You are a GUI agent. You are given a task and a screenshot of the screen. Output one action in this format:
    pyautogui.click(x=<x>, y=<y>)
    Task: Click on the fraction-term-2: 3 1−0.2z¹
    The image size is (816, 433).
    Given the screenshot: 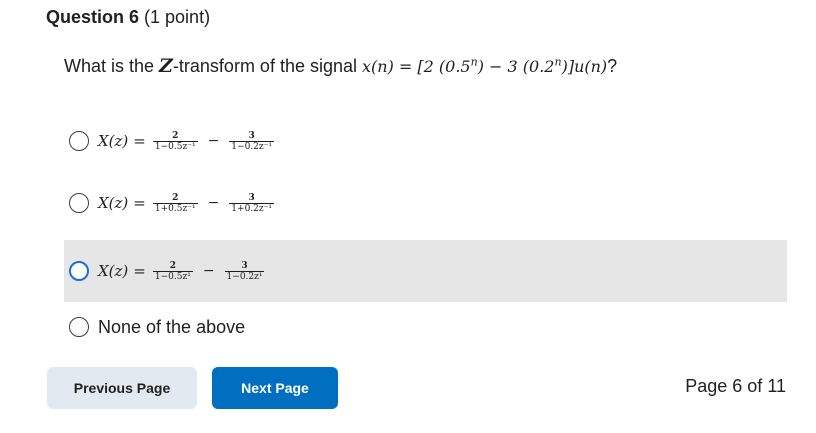 What is the action you would take?
    pyautogui.click(x=244, y=271)
    